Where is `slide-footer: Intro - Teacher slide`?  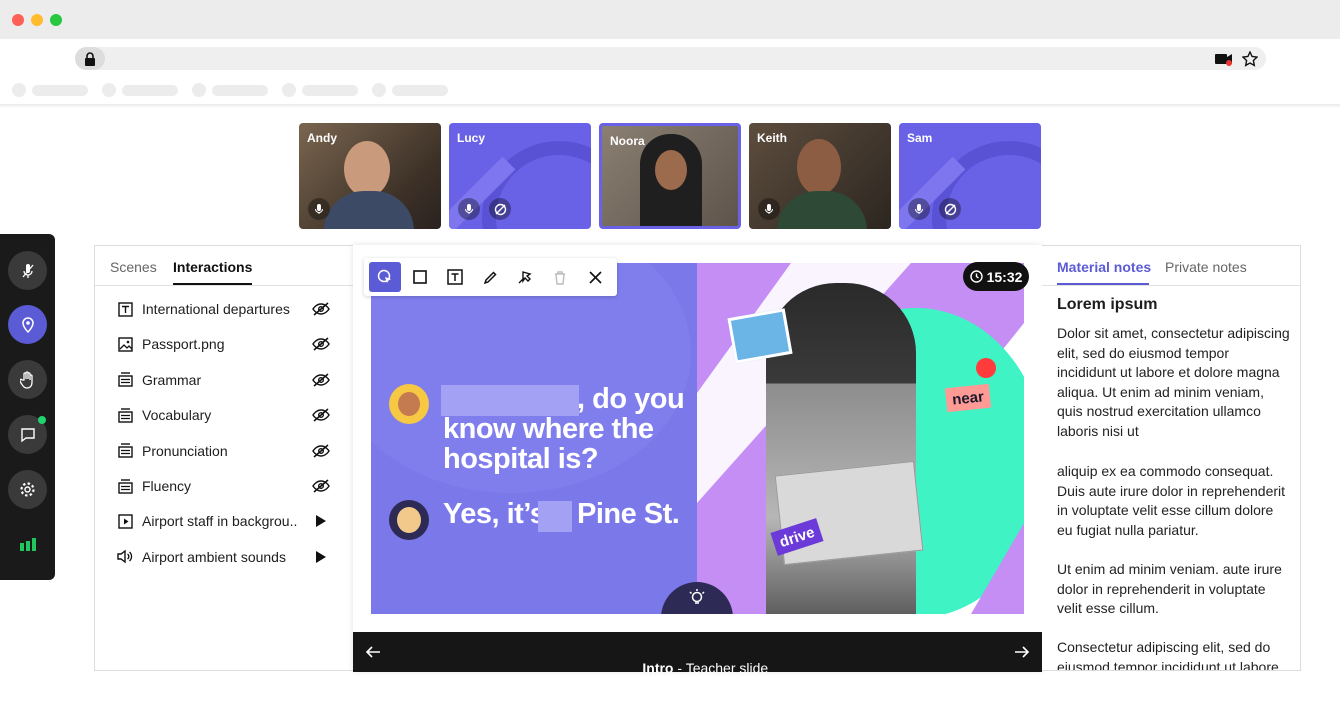 slide-footer: Intro - Teacher slide is located at coordinates (697, 654).